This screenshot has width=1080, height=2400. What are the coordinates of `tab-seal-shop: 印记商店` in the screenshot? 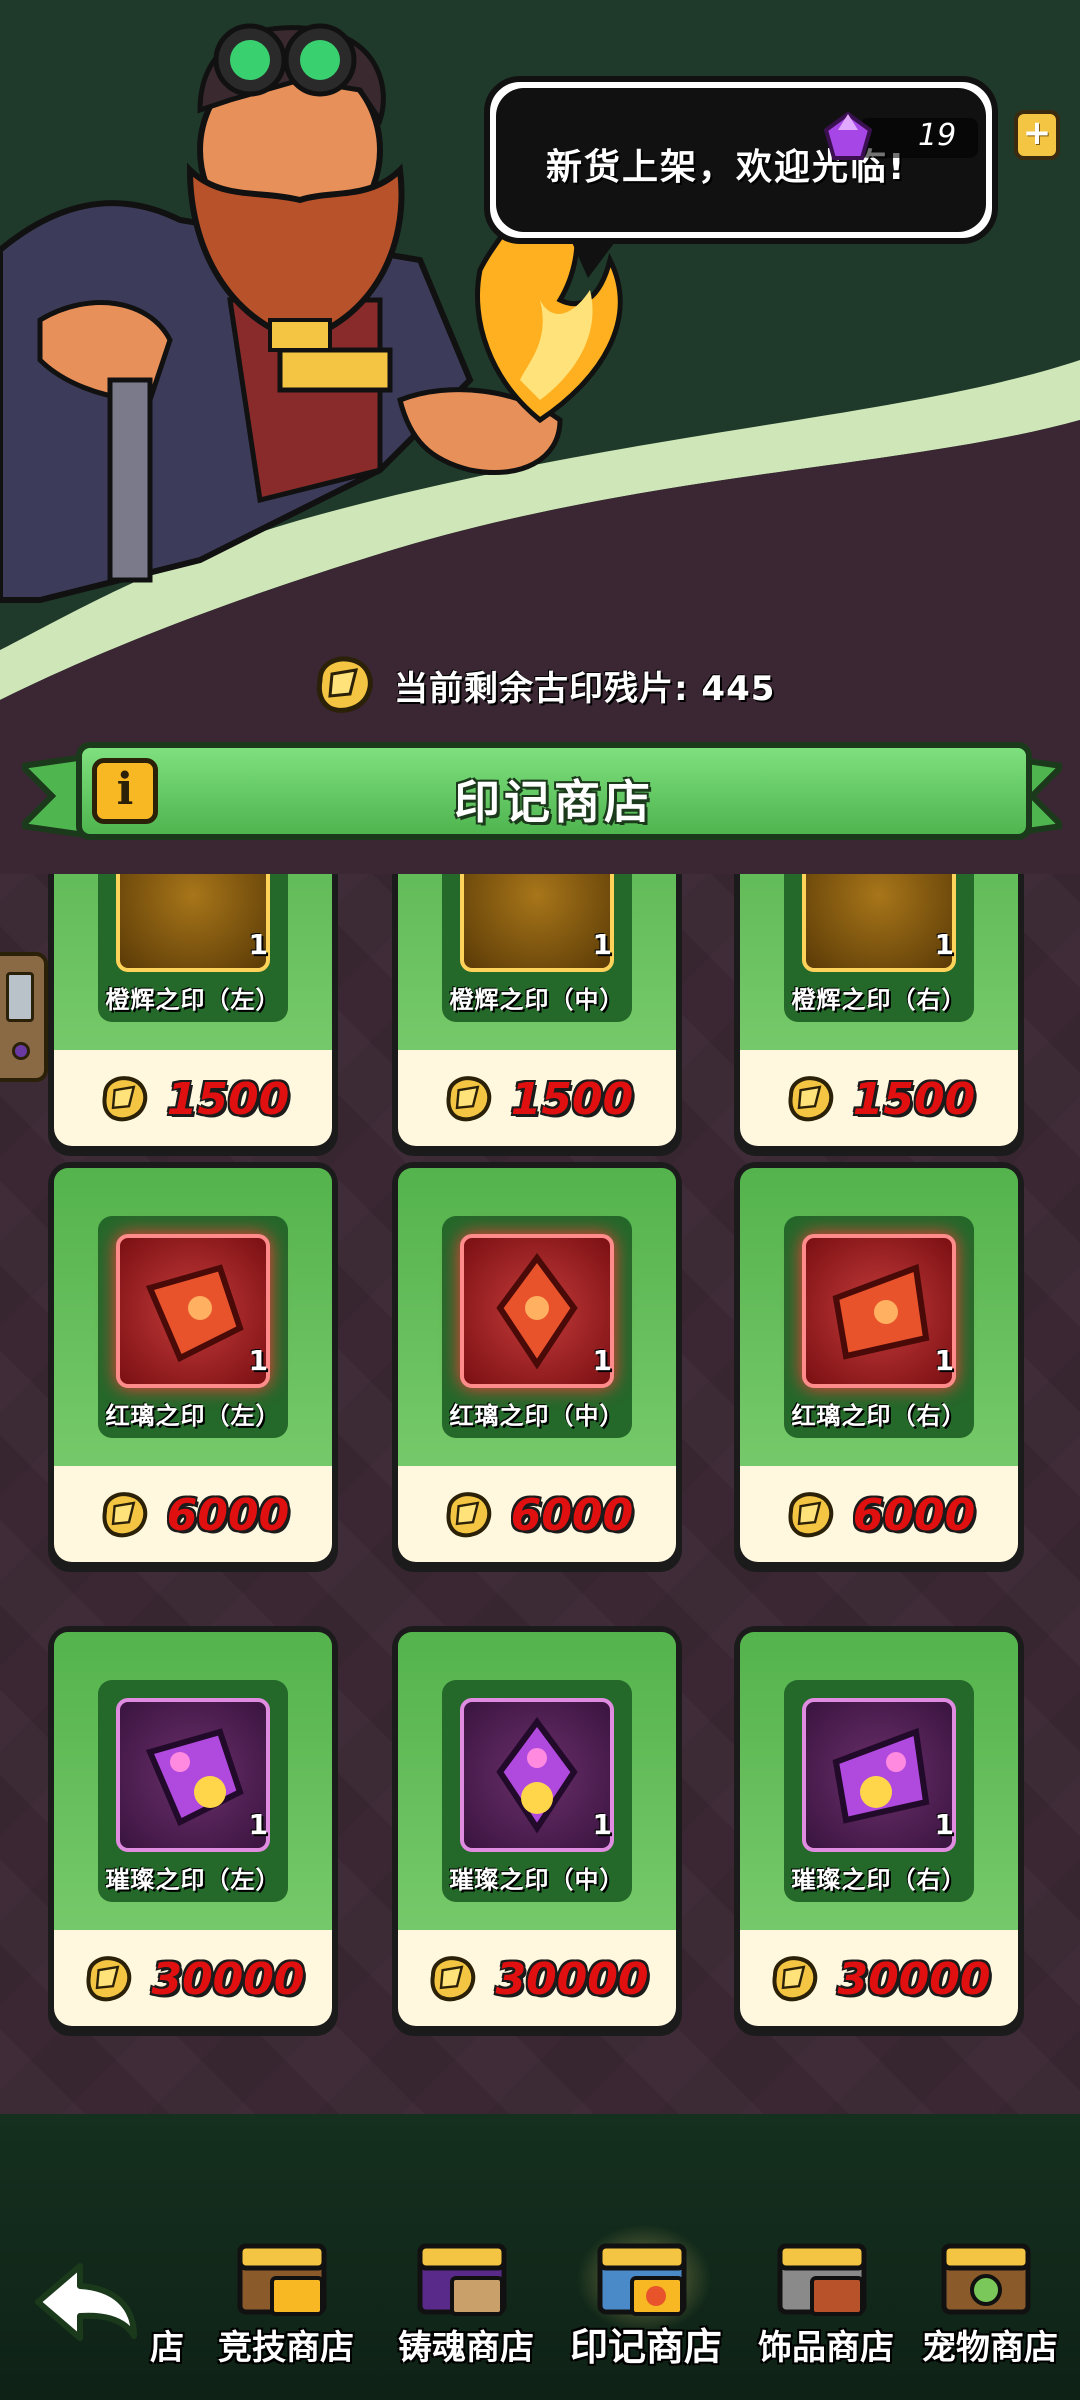 It's located at (646, 2299).